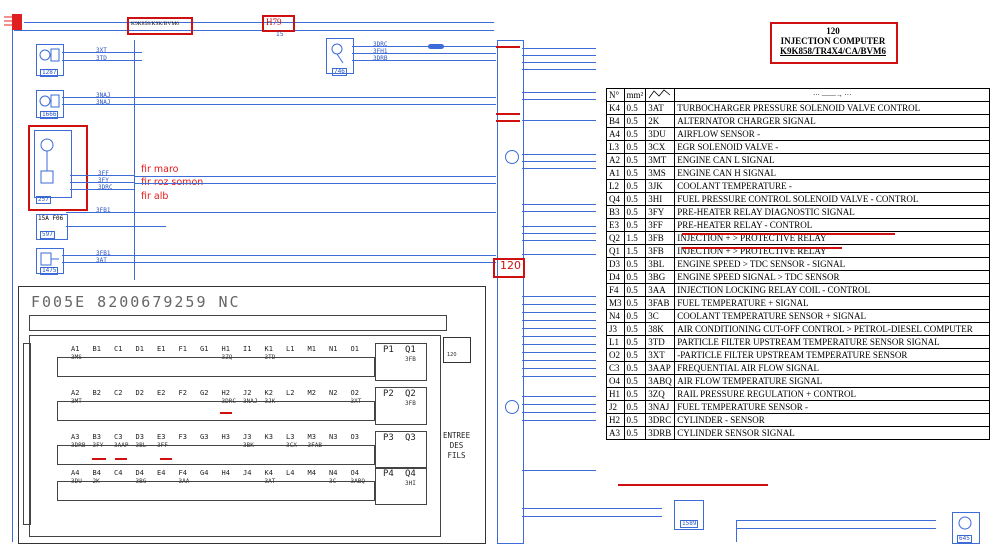 The height and width of the screenshot is (544, 1000). Describe the element at coordinates (183, 437) in the screenshot. I see `pin-label: F3` at that location.